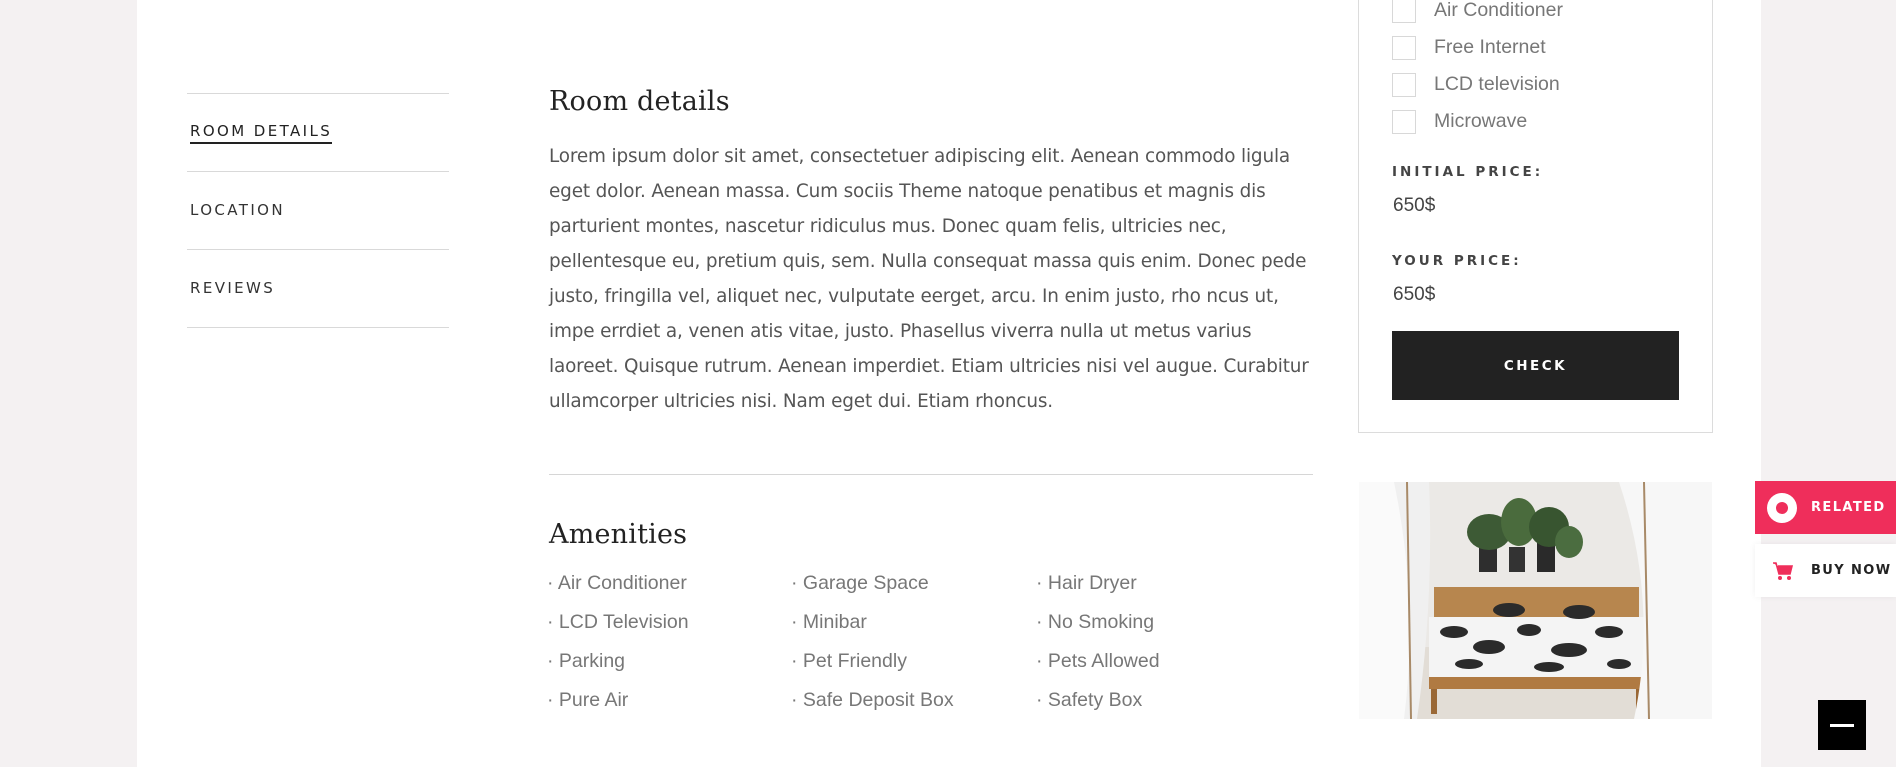 This screenshot has height=767, width=1896. Describe the element at coordinates (639, 101) in the screenshot. I see `room-details-title: Room details` at that location.